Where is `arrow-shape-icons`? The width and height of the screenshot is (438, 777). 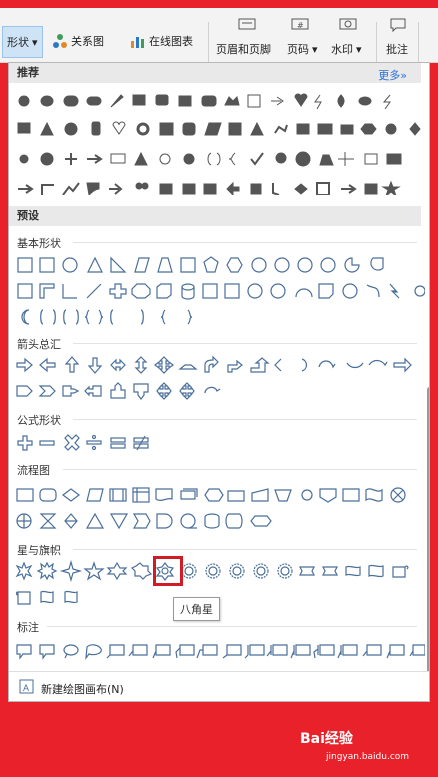
arrow-shape-icons is located at coordinates (220, 379).